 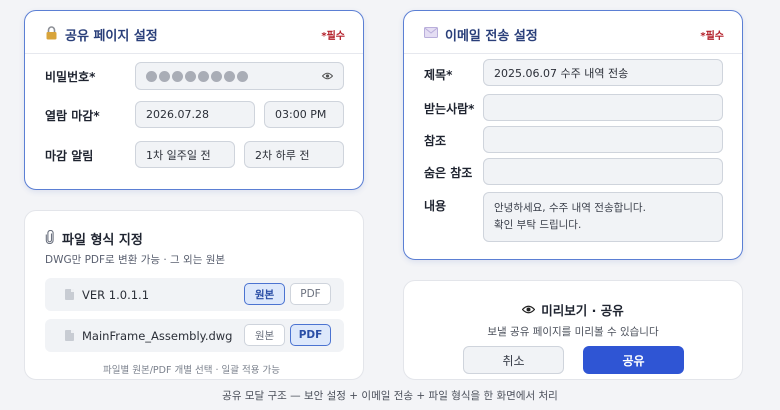 I want to click on preview-share-card: 미리보기 · 공유 보낼 공유 페이지를 미리볼 수 있습니다 취소 공유, so click(x=573, y=330).